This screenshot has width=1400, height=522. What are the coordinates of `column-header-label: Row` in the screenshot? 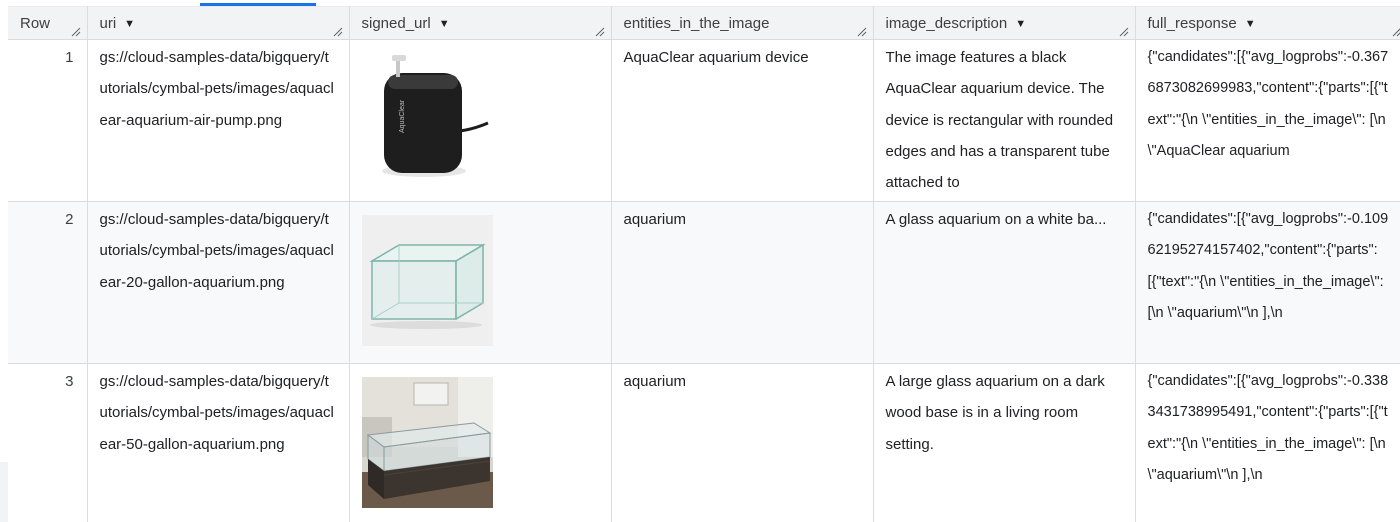 It's located at (35, 23).